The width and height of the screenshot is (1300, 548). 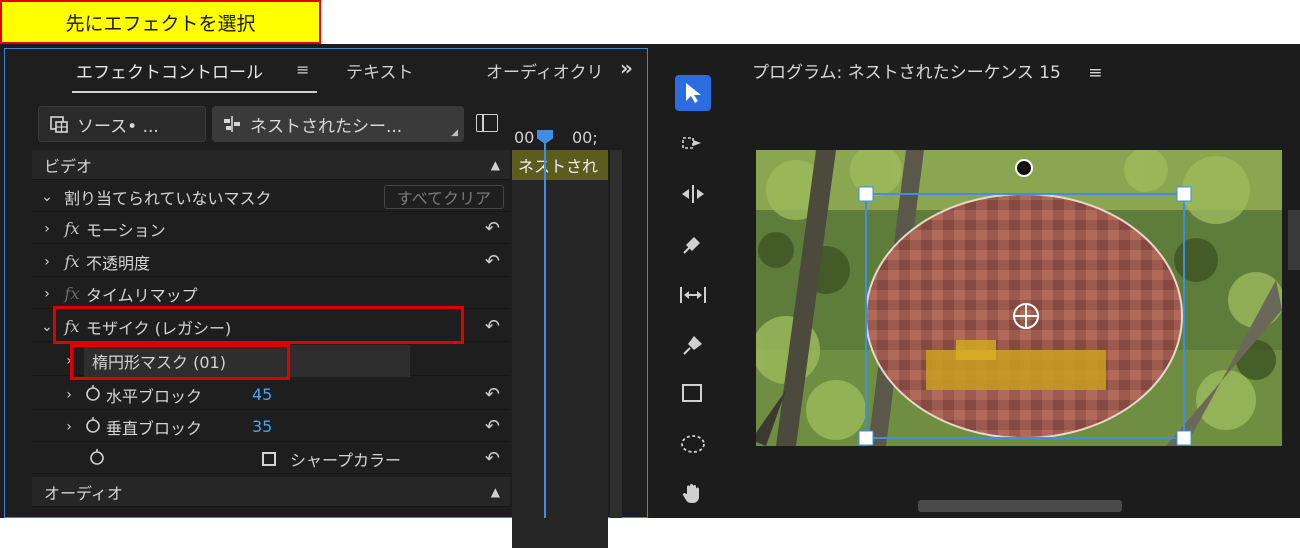 What do you see at coordinates (154, 428) in the screenshot?
I see `param-label-vertical: 垂直ブロック` at bounding box center [154, 428].